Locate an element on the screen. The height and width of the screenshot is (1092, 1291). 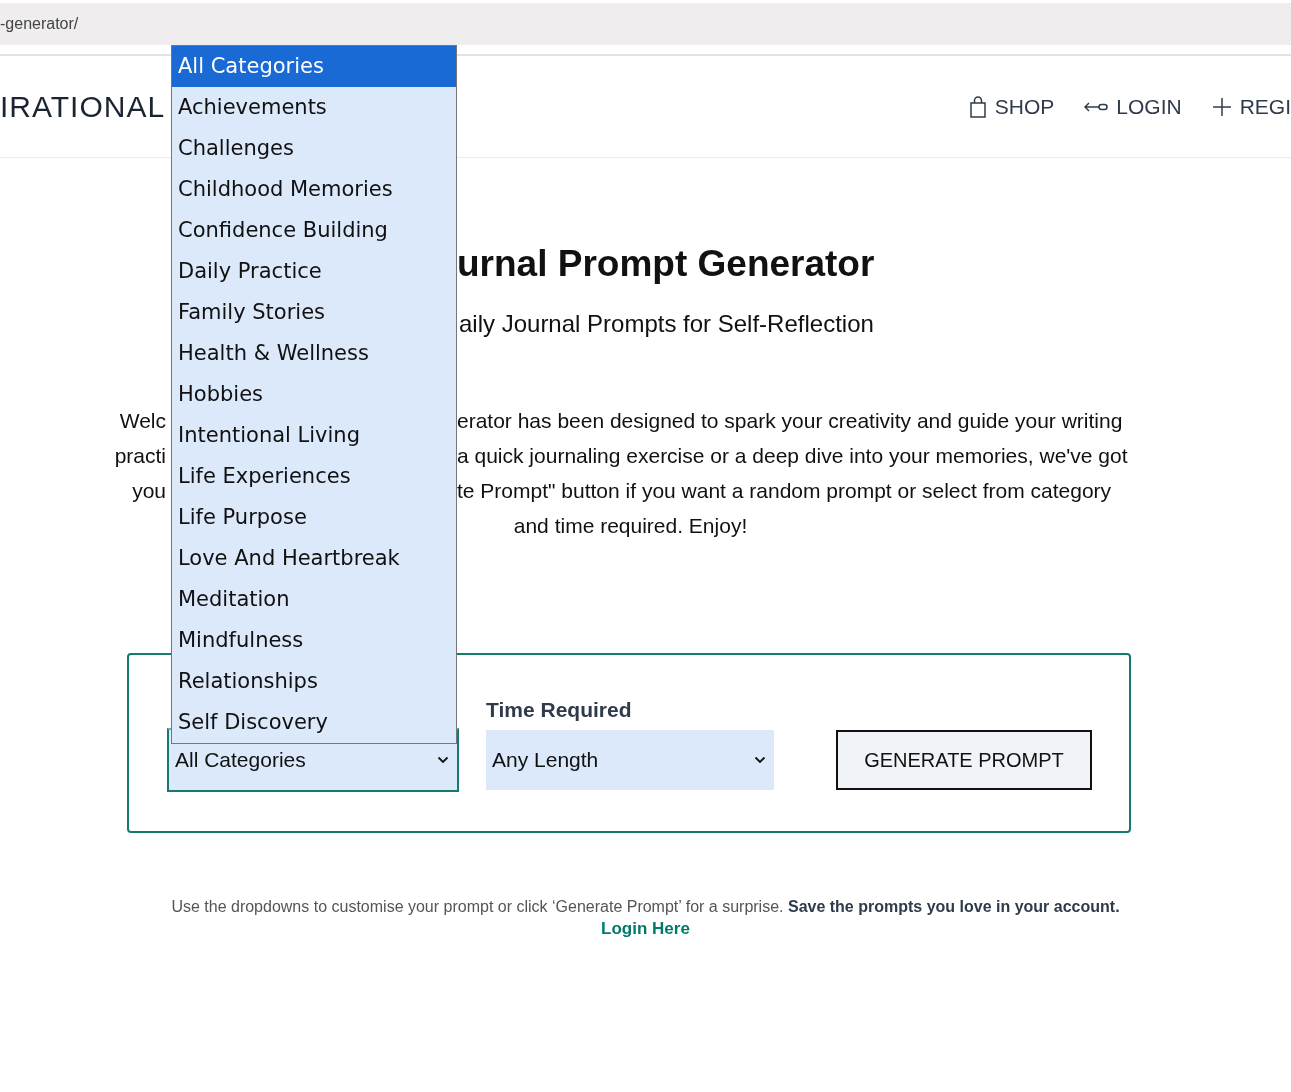
intro-text: practi is located at coordinates (139, 455).